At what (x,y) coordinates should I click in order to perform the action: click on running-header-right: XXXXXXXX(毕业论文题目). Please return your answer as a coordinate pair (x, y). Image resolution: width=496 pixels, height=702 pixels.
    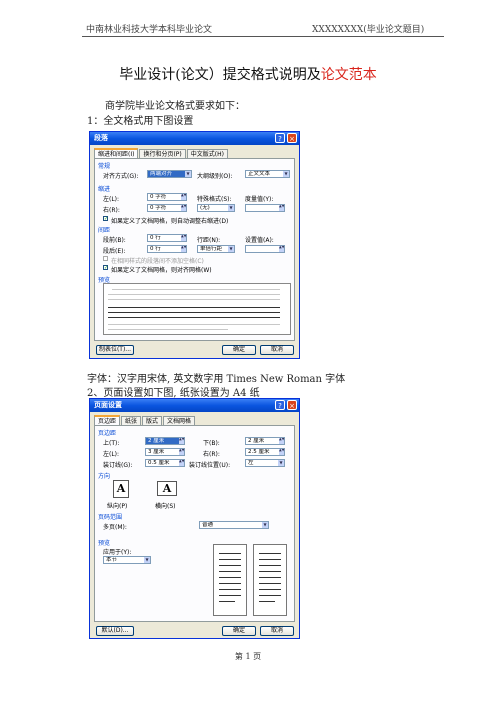
    Looking at the image, I should click on (368, 30).